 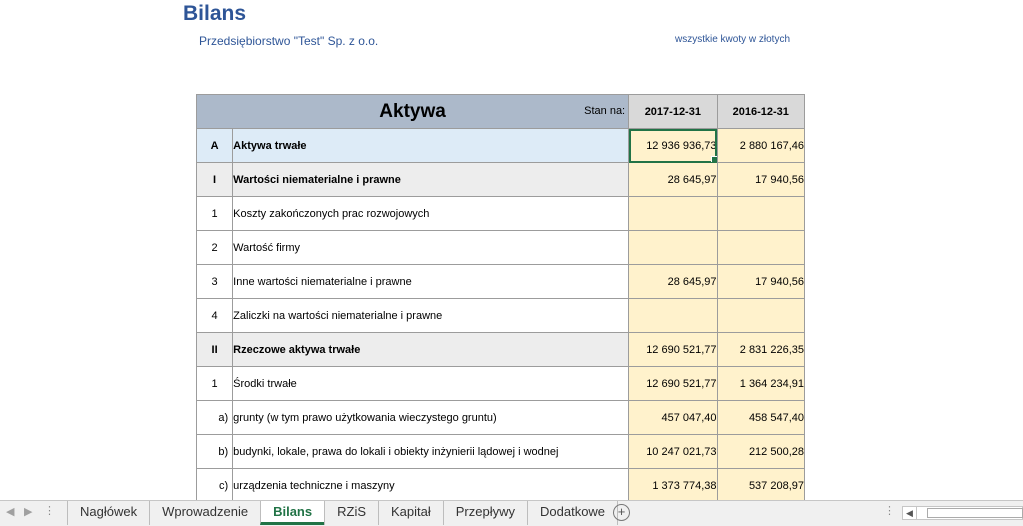 I want to click on page-title: Bilans, so click(x=215, y=13).